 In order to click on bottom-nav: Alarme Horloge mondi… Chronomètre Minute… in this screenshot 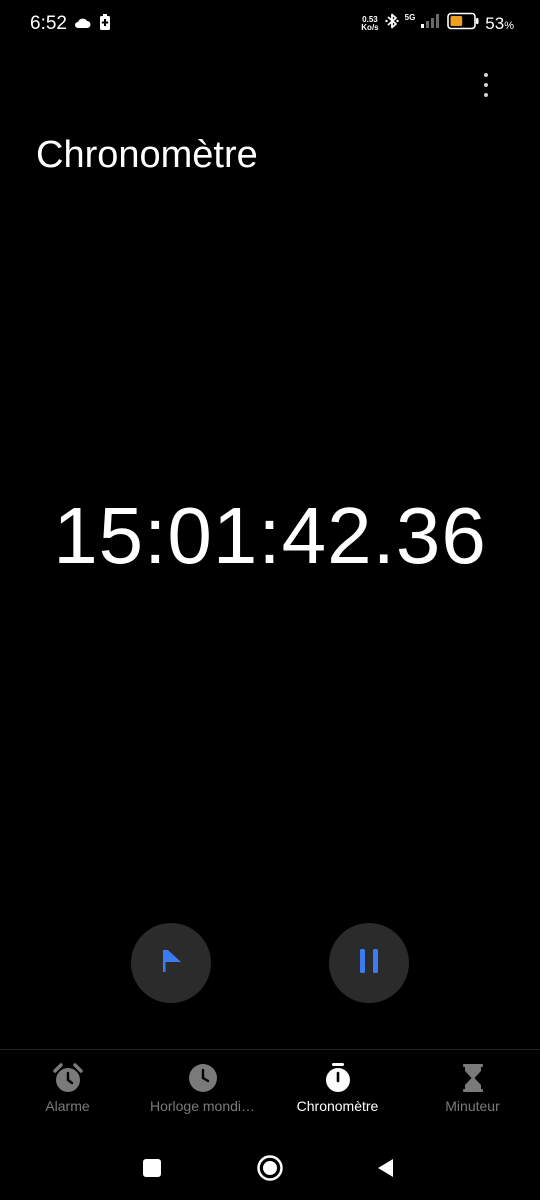, I will do `click(270, 1093)`.